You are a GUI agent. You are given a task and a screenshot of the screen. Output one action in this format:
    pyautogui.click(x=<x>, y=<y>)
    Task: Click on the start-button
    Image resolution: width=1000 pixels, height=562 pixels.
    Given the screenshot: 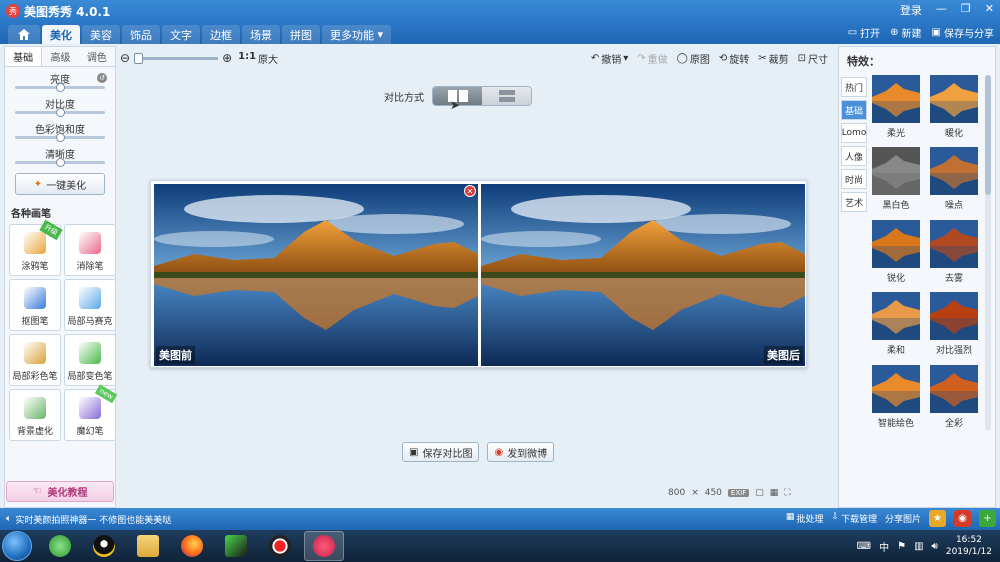 What is the action you would take?
    pyautogui.click(x=17, y=546)
    